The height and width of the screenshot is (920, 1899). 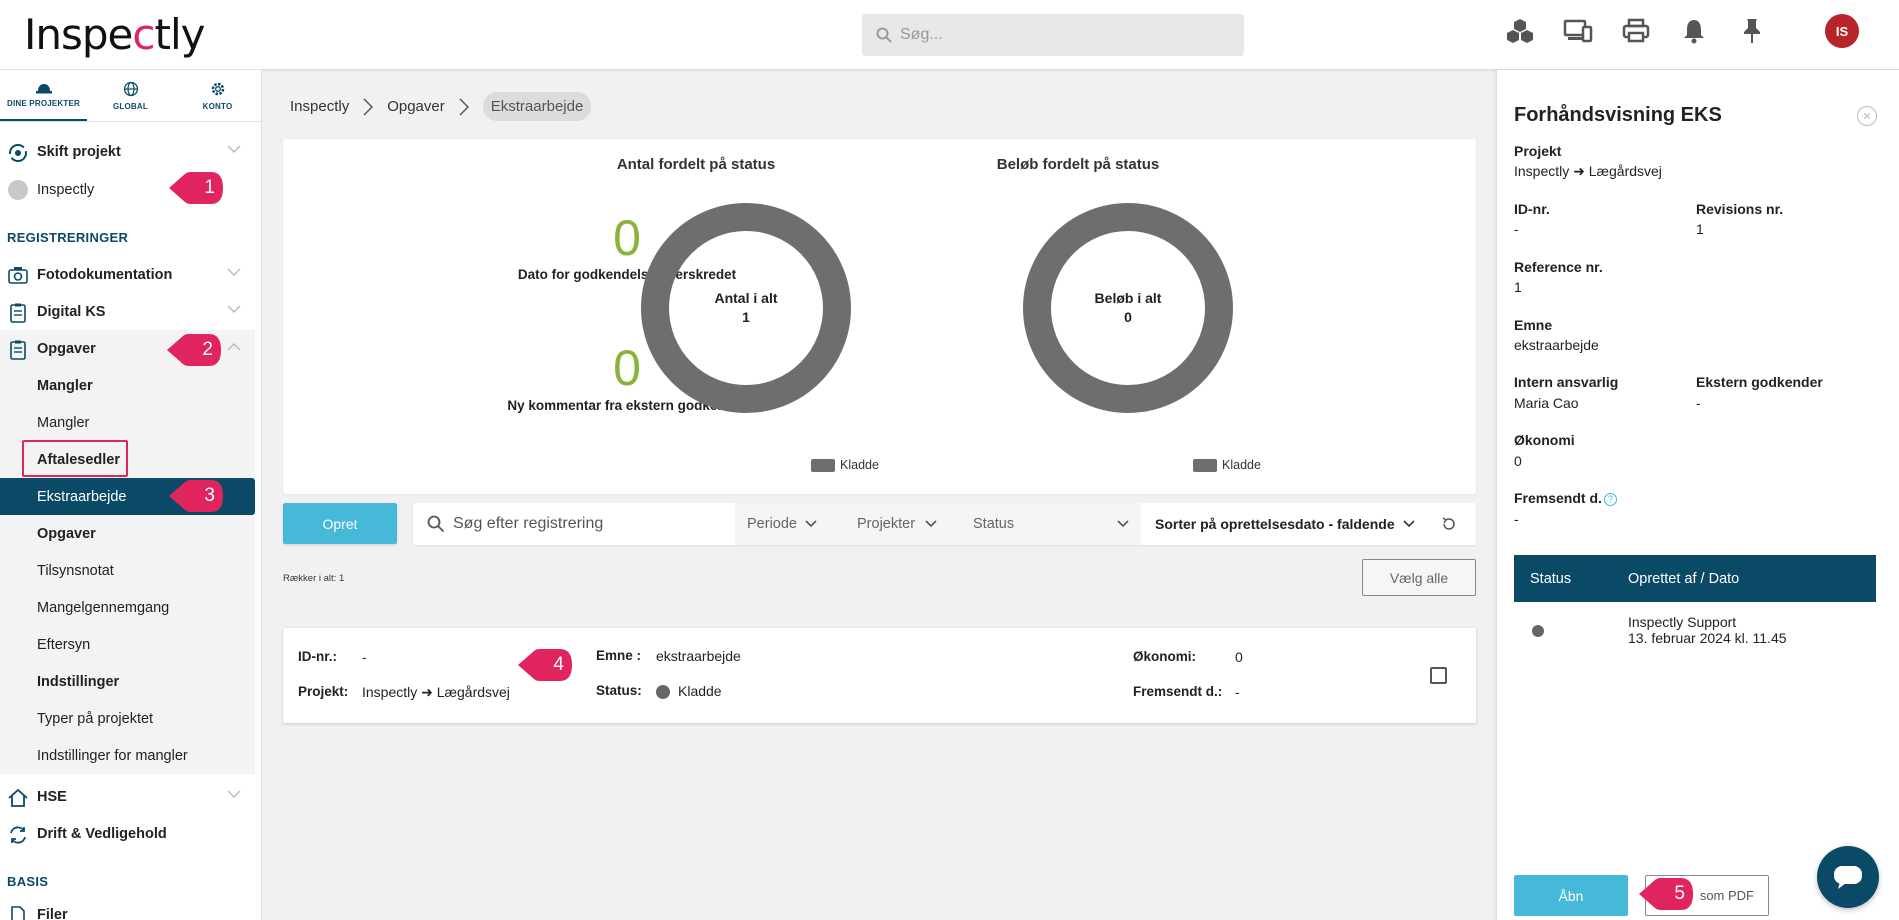 What do you see at coordinates (1419, 577) in the screenshot?
I see `select-all-button: Vælg alle` at bounding box center [1419, 577].